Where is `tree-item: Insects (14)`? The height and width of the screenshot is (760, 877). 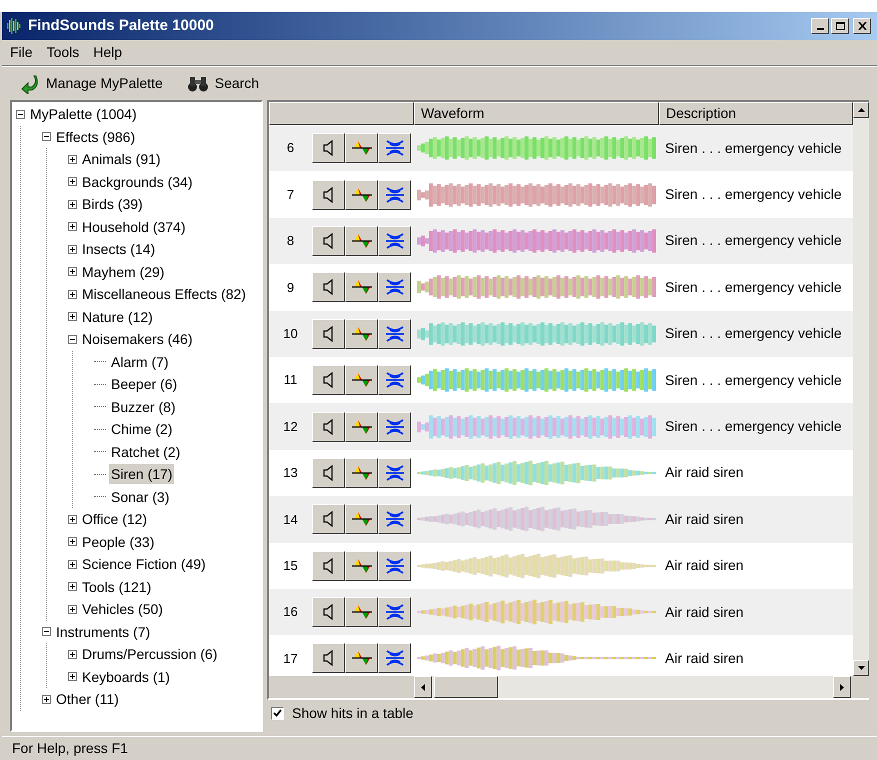 tree-item: Insects (14) is located at coordinates (119, 249).